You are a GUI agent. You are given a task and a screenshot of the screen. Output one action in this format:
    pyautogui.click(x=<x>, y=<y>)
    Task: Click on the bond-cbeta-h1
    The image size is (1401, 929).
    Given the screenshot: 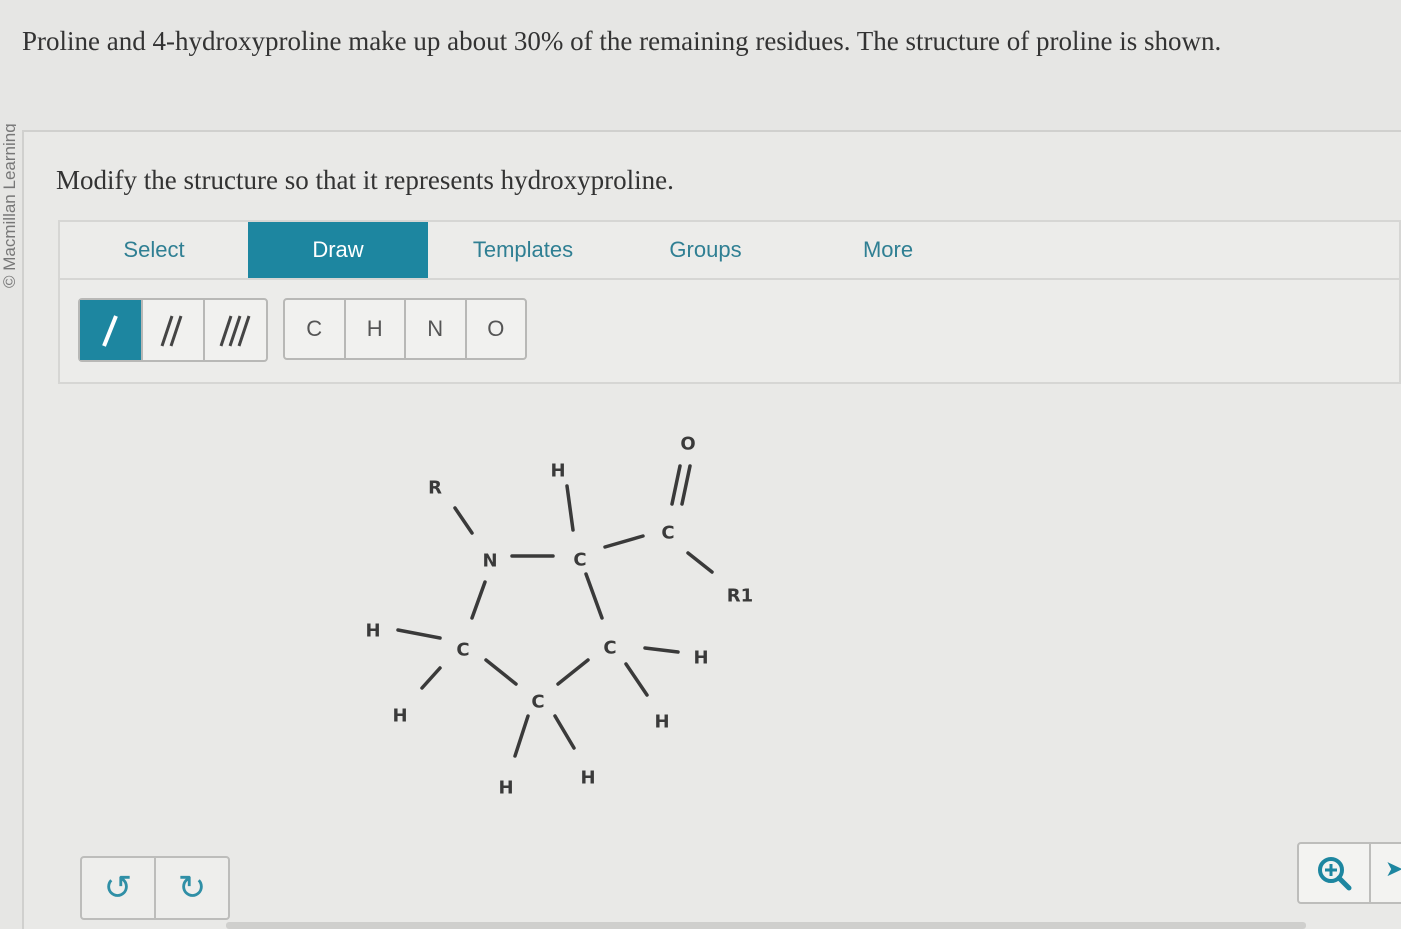 What is the action you would take?
    pyautogui.click(x=661, y=650)
    